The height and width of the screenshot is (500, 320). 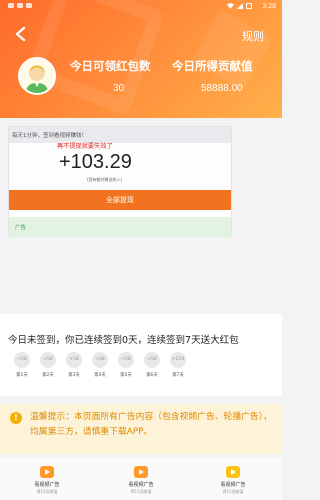 I want to click on day-label: 第5天, so click(x=126, y=375).